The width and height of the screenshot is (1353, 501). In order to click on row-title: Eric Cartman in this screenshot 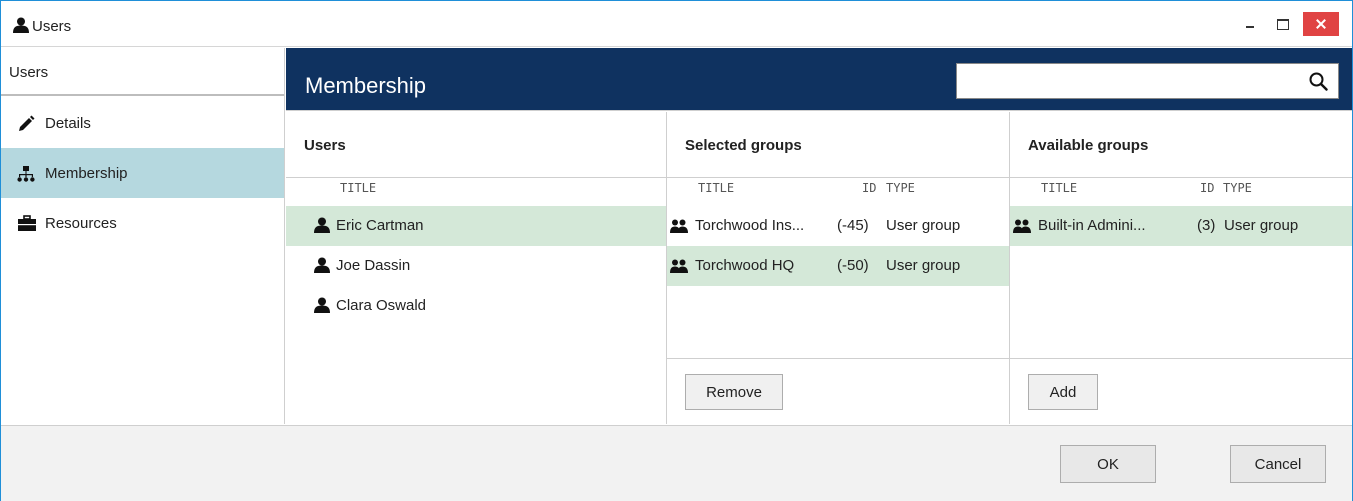, I will do `click(380, 225)`.